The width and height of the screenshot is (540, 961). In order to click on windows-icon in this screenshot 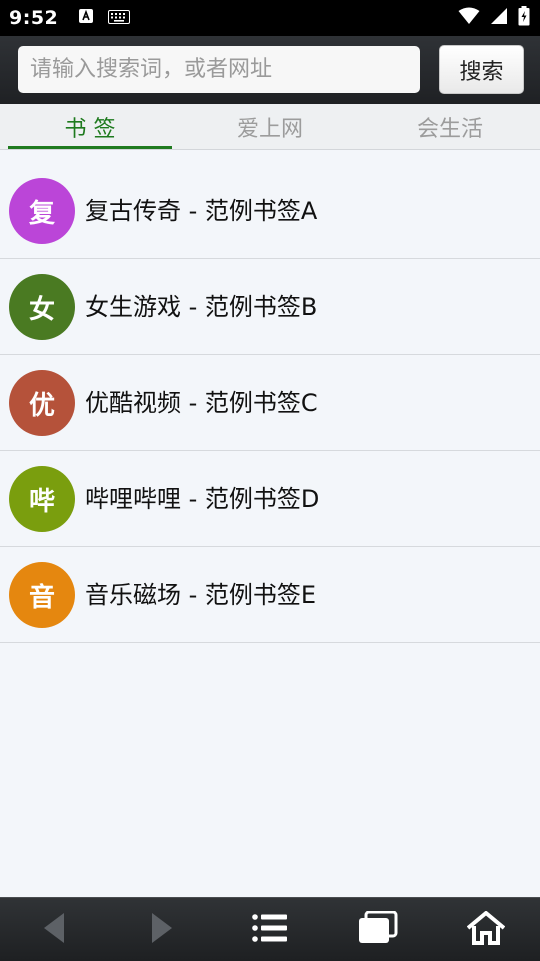, I will do `click(378, 929)`.